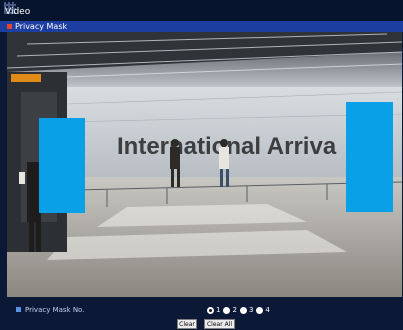 This screenshot has height=330, width=403. What do you see at coordinates (201, 313) in the screenshot?
I see `mask-controls: Privacy Mask No. 1 2 3 4 Clear Clear All` at bounding box center [201, 313].